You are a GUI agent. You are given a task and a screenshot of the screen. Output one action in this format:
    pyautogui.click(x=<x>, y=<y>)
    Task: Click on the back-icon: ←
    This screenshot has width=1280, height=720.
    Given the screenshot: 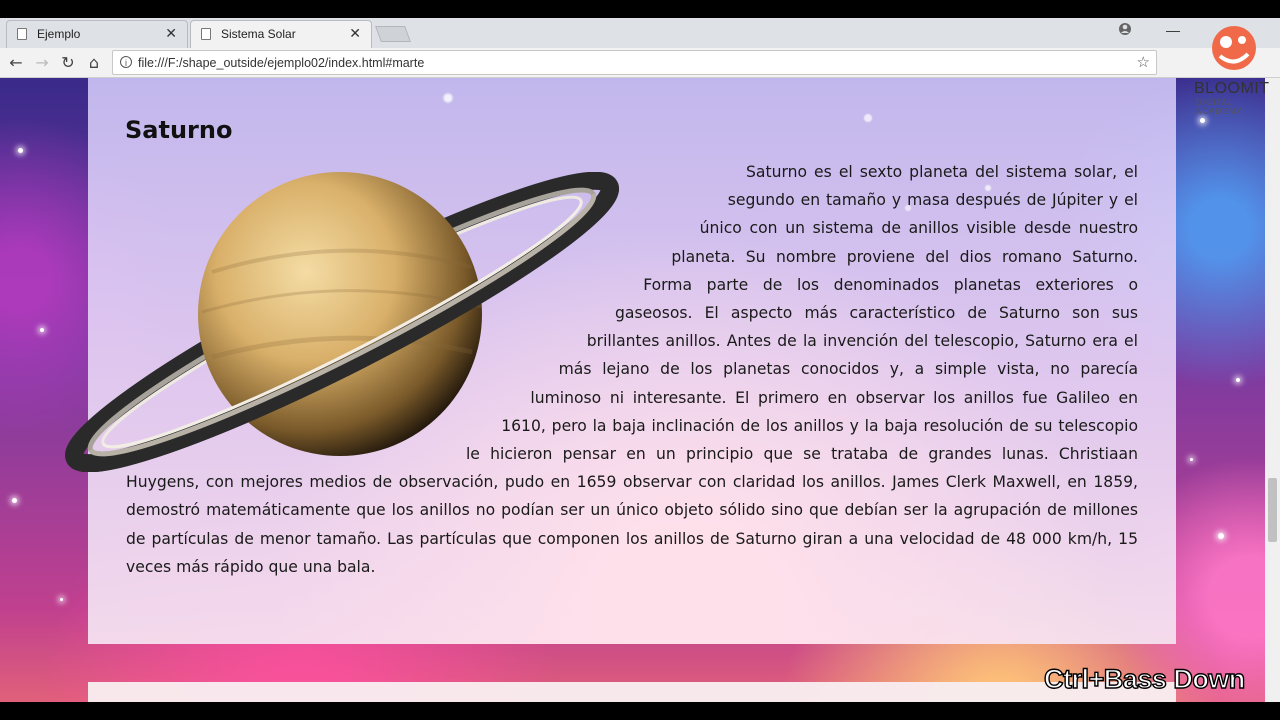 What is the action you would take?
    pyautogui.click(x=16, y=63)
    